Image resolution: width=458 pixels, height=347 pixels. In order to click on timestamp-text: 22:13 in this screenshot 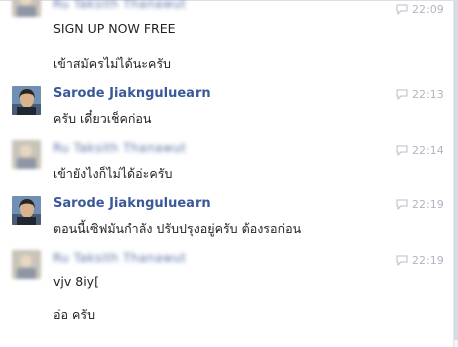, I will do `click(428, 94)`.